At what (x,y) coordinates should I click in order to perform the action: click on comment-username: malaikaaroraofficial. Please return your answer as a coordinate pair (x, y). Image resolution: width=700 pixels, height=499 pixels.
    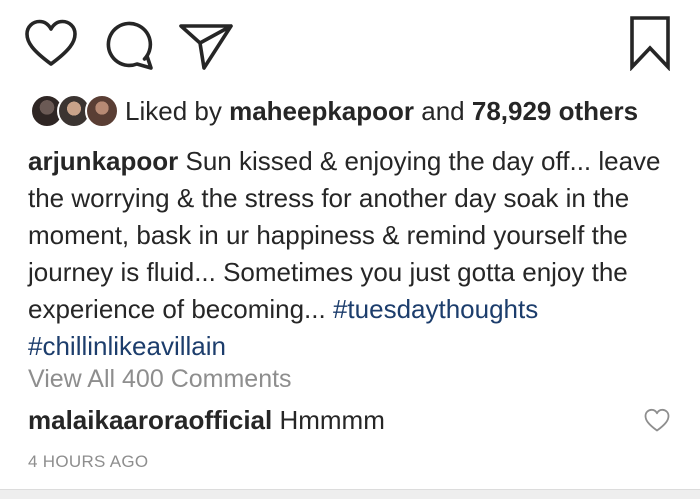
    Looking at the image, I should click on (150, 420).